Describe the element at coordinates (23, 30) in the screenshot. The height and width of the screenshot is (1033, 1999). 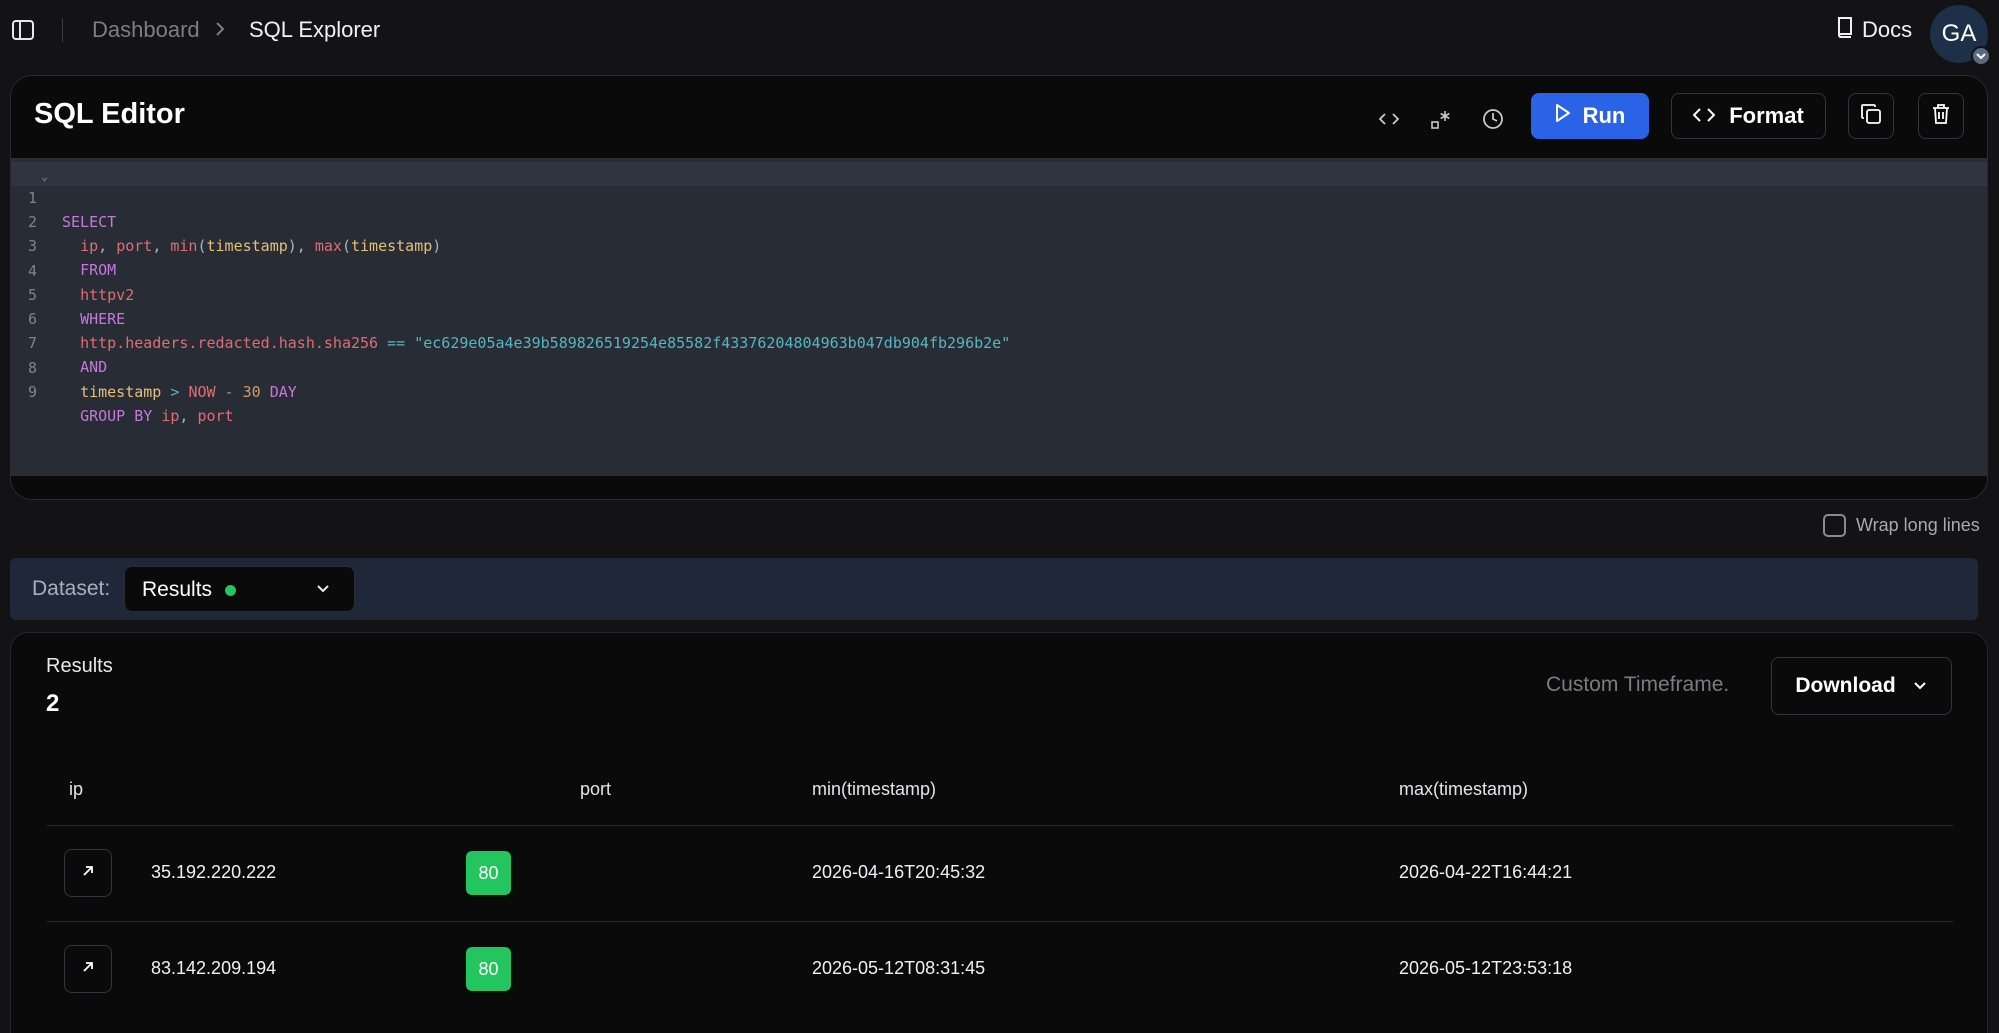
I see `sidebar-toggle-icon` at that location.